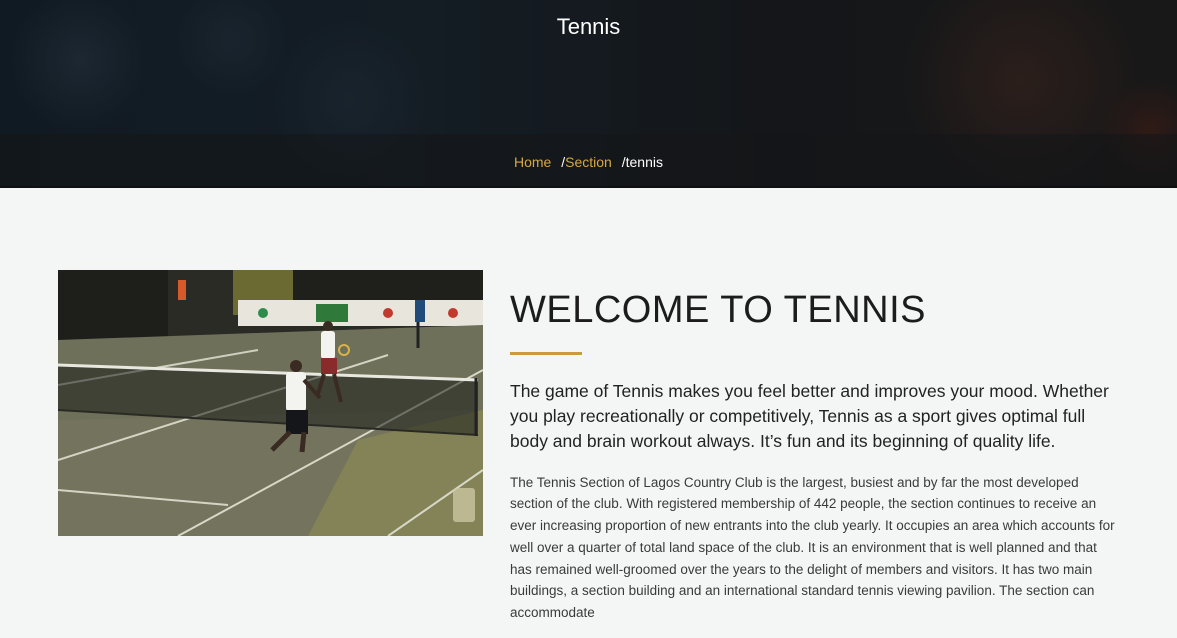 The width and height of the screenshot is (1177, 638). What do you see at coordinates (588, 26) in the screenshot?
I see `page-title: Tennis` at bounding box center [588, 26].